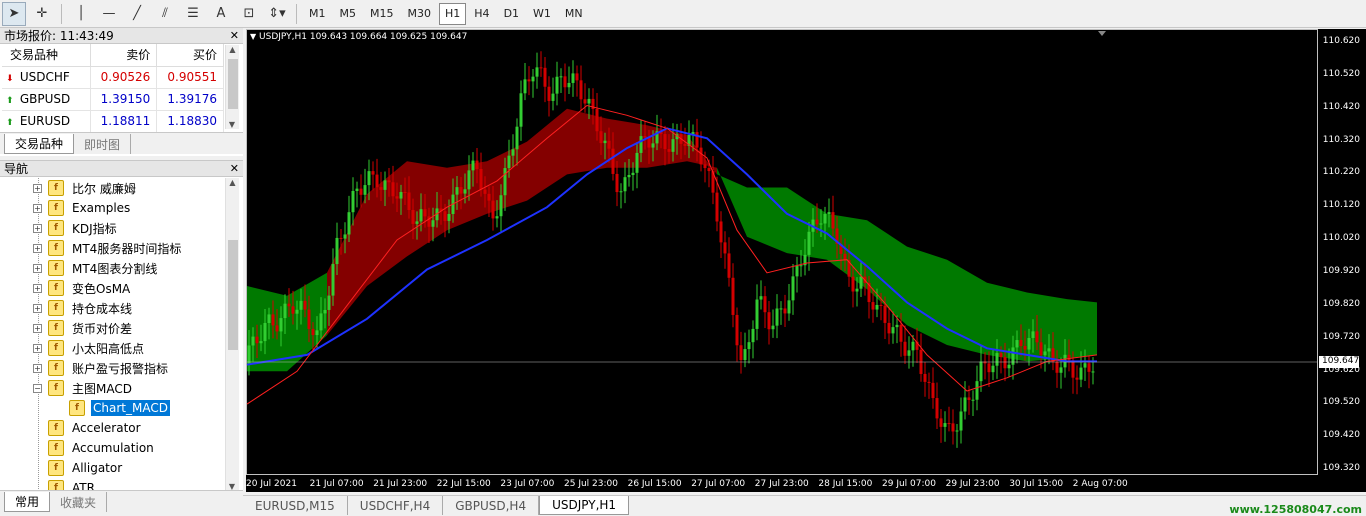 The height and width of the screenshot is (516, 1366). What do you see at coordinates (491, 505) in the screenshot?
I see `chart-tab: GBPUSD,H4` at bounding box center [491, 505].